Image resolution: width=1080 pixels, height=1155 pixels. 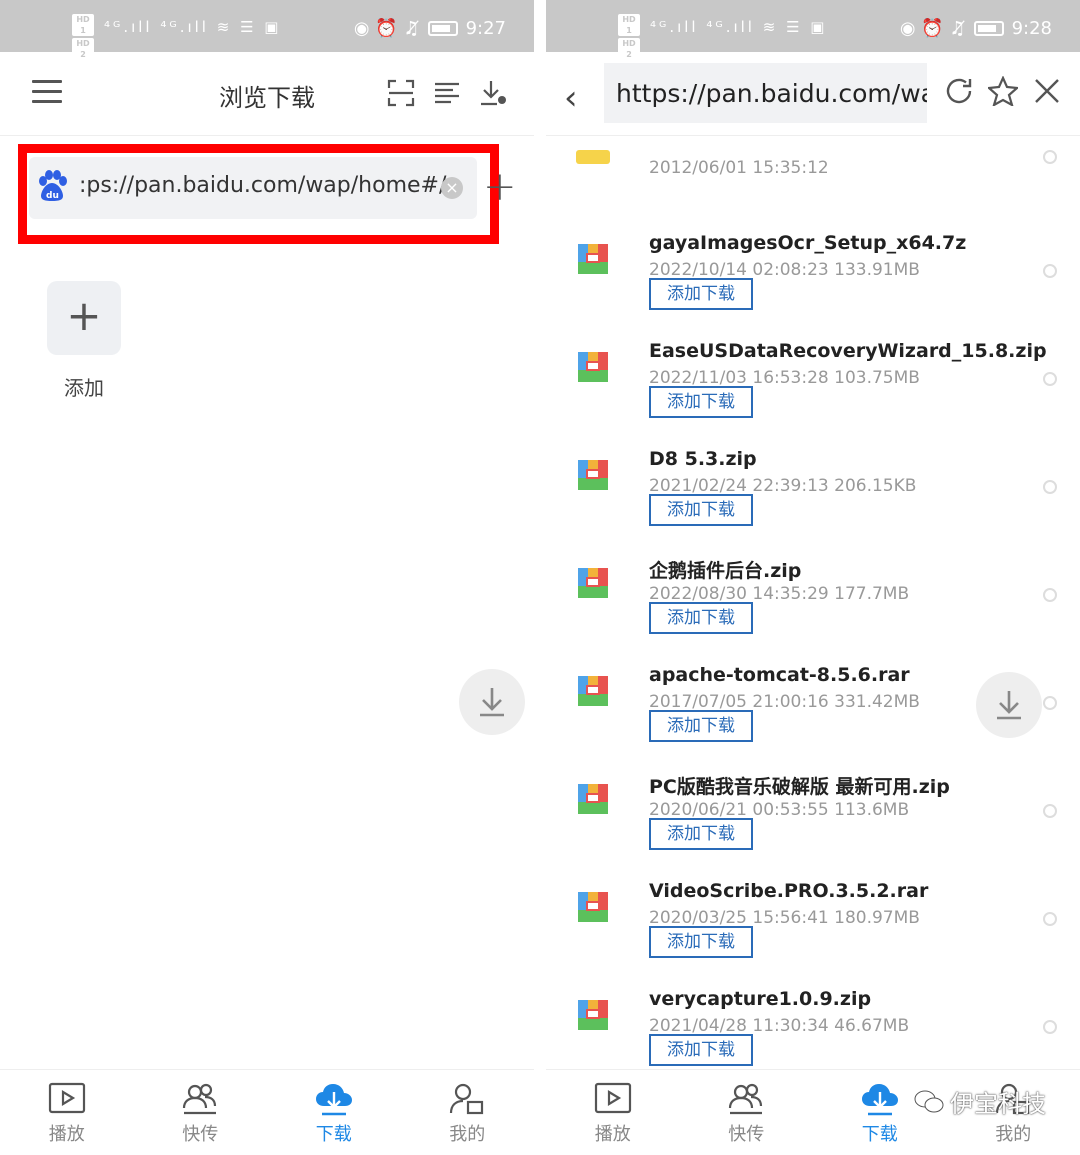 What do you see at coordinates (52, 196) in the screenshot?
I see `svg-text: du` at bounding box center [52, 196].